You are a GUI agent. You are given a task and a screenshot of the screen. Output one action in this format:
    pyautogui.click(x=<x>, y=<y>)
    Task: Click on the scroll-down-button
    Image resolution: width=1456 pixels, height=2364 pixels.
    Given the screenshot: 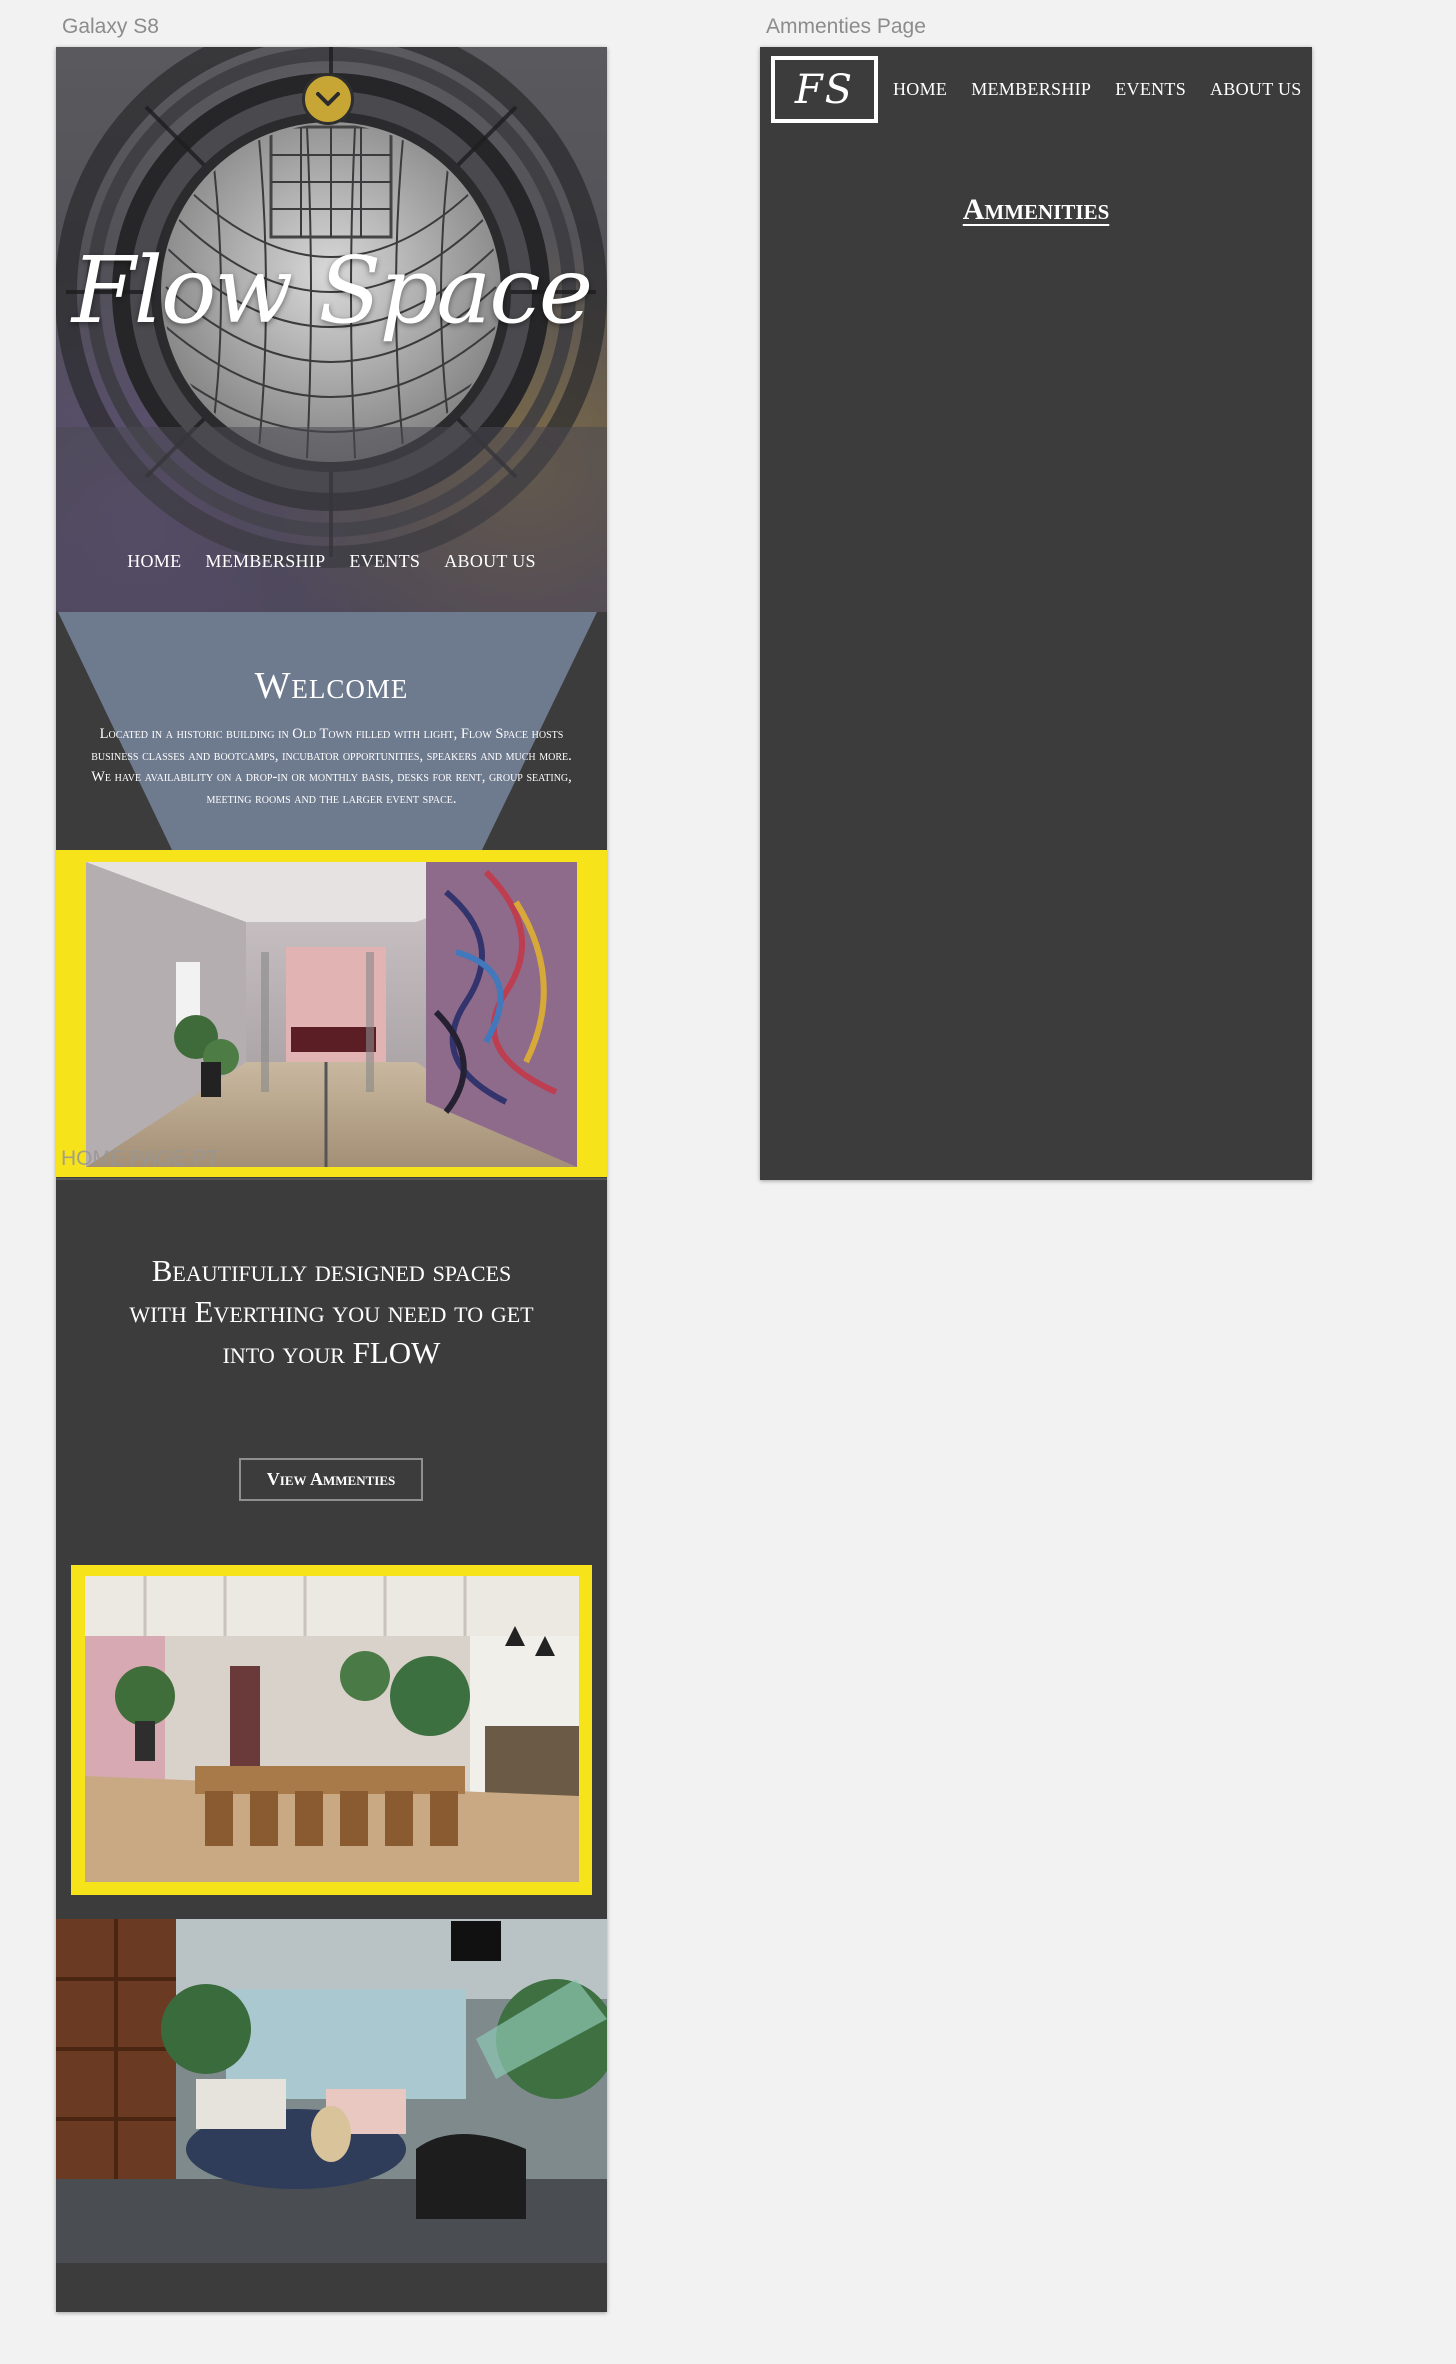 What is the action you would take?
    pyautogui.click(x=328, y=99)
    